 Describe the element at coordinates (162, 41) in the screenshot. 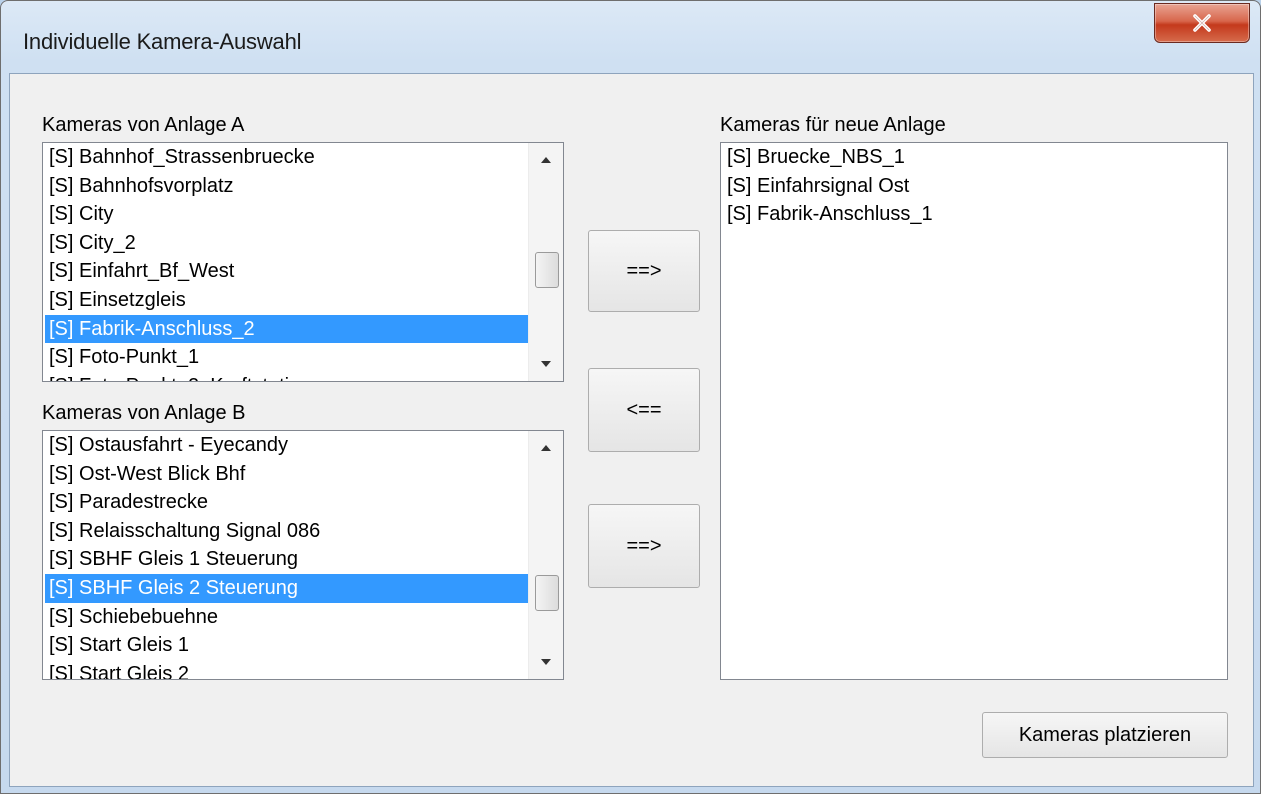

I see `window-title: Individuelle Kamera-Auswahl` at that location.